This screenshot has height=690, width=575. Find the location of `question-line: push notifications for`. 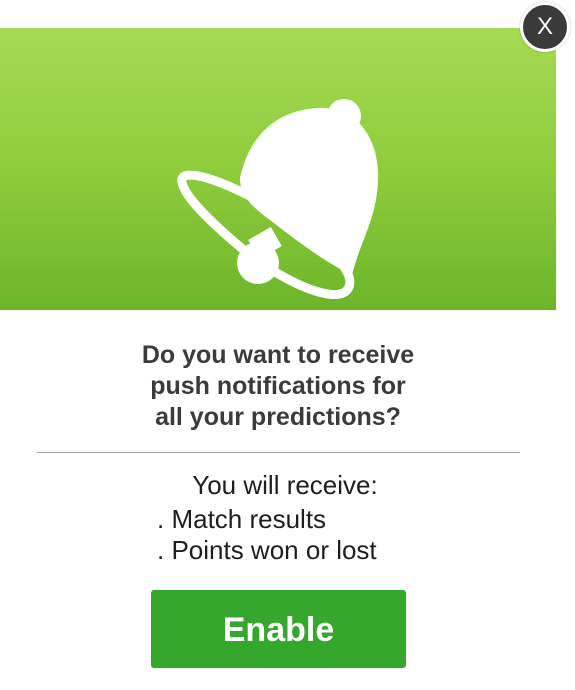

question-line: push notifications for is located at coordinates (278, 386).